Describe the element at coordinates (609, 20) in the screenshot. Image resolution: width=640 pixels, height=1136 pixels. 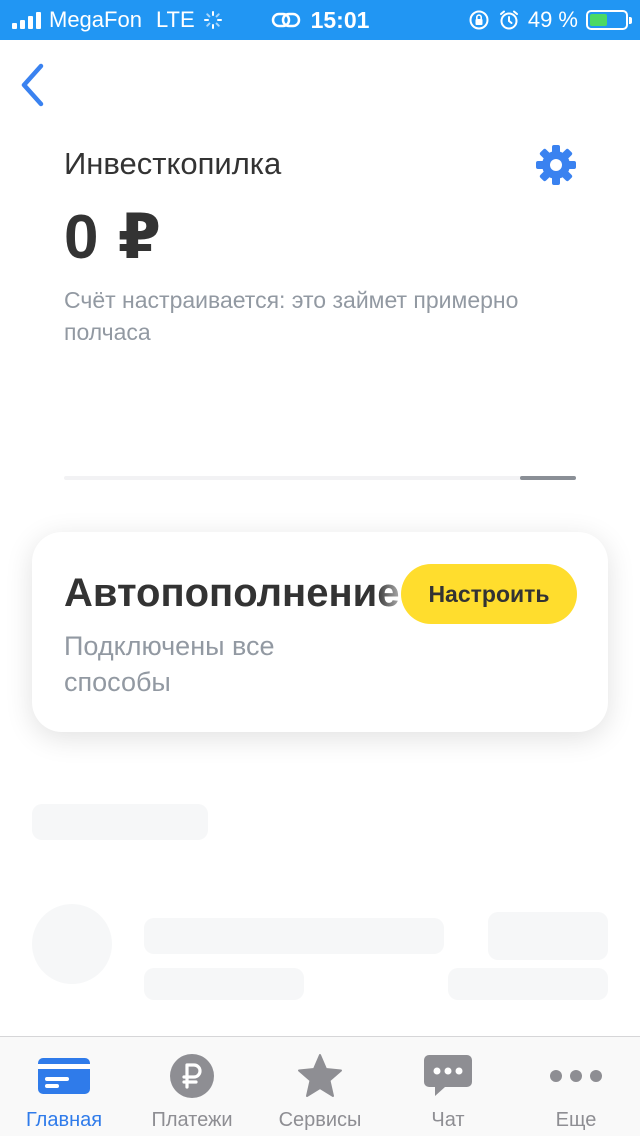
I see `battery-icon` at that location.